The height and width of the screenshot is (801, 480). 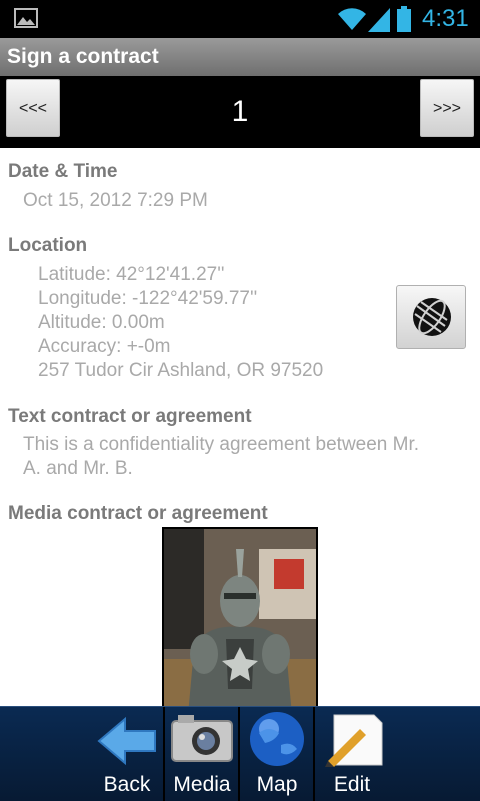 I want to click on media-tab: Media, so click(x=202, y=754).